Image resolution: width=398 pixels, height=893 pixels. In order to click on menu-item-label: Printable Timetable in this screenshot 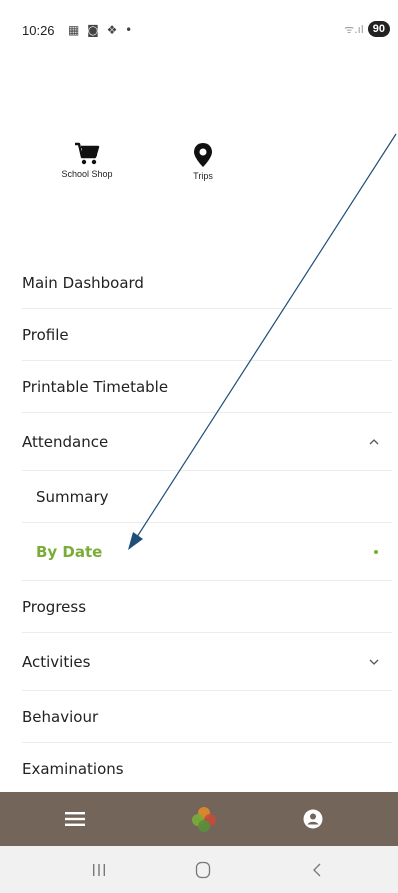, I will do `click(95, 386)`.